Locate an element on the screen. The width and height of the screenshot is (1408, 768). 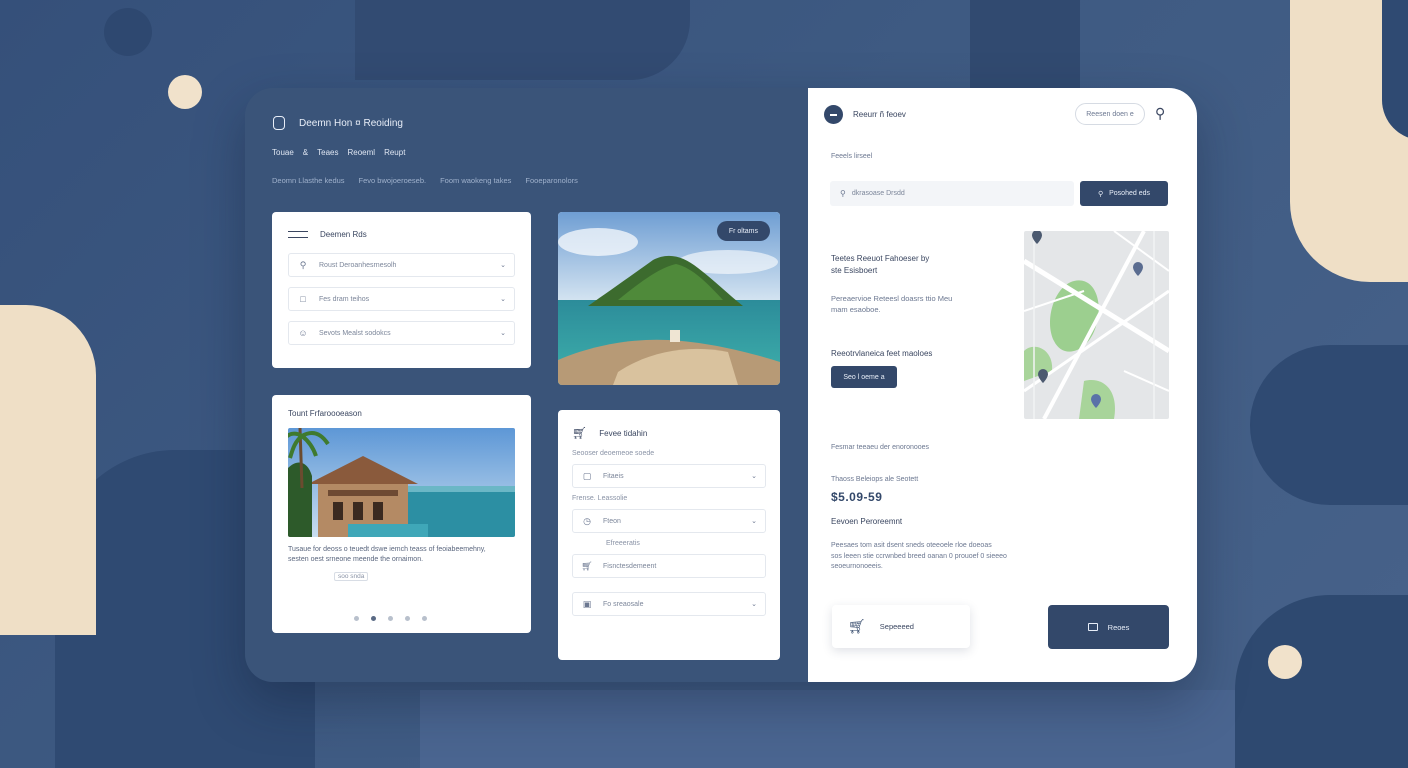
search-button-label: Posohed eds is located at coordinates (1129, 193).